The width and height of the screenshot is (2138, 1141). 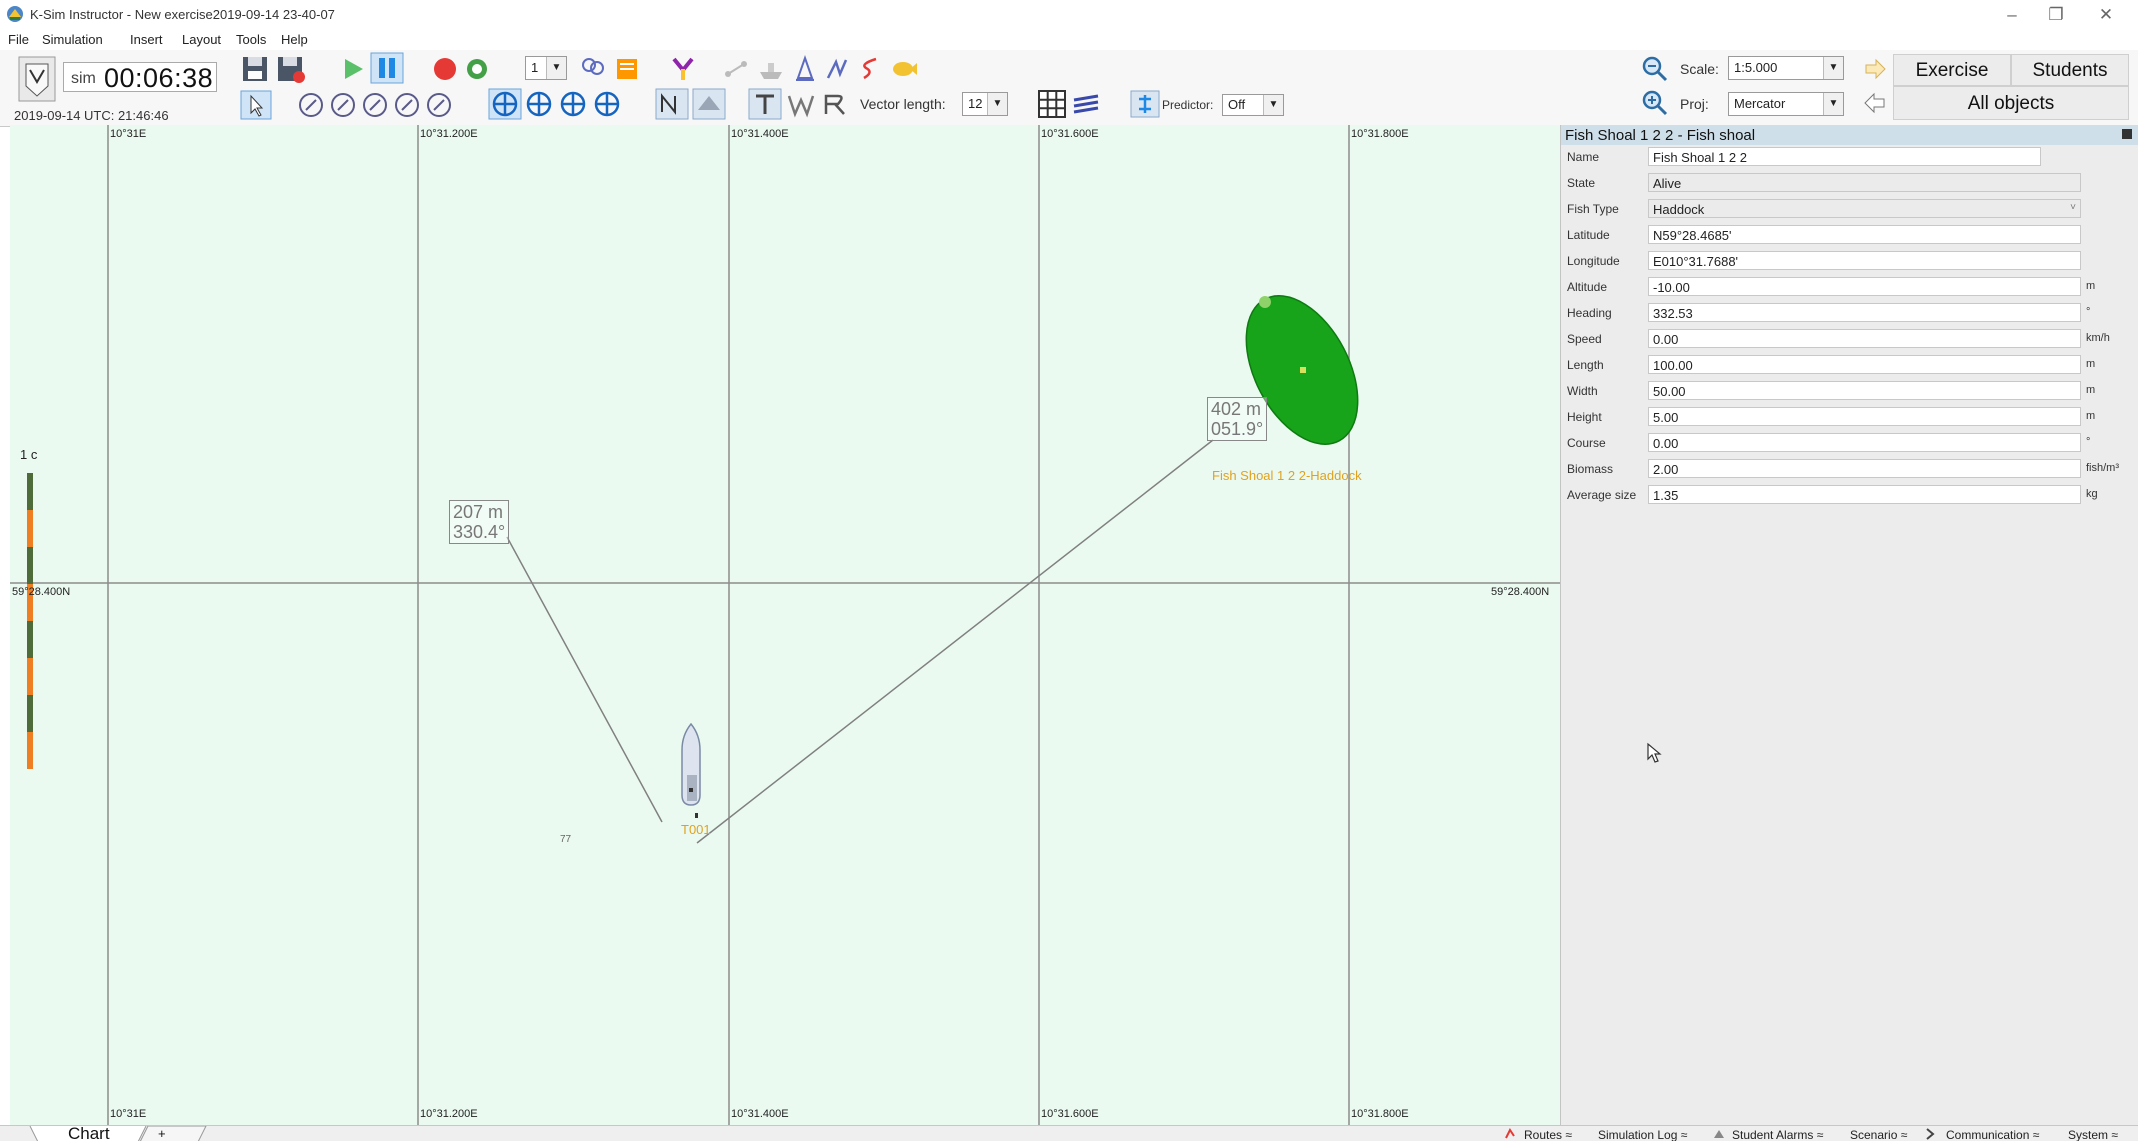 I want to click on fish-tool-icon, so click(x=903, y=69).